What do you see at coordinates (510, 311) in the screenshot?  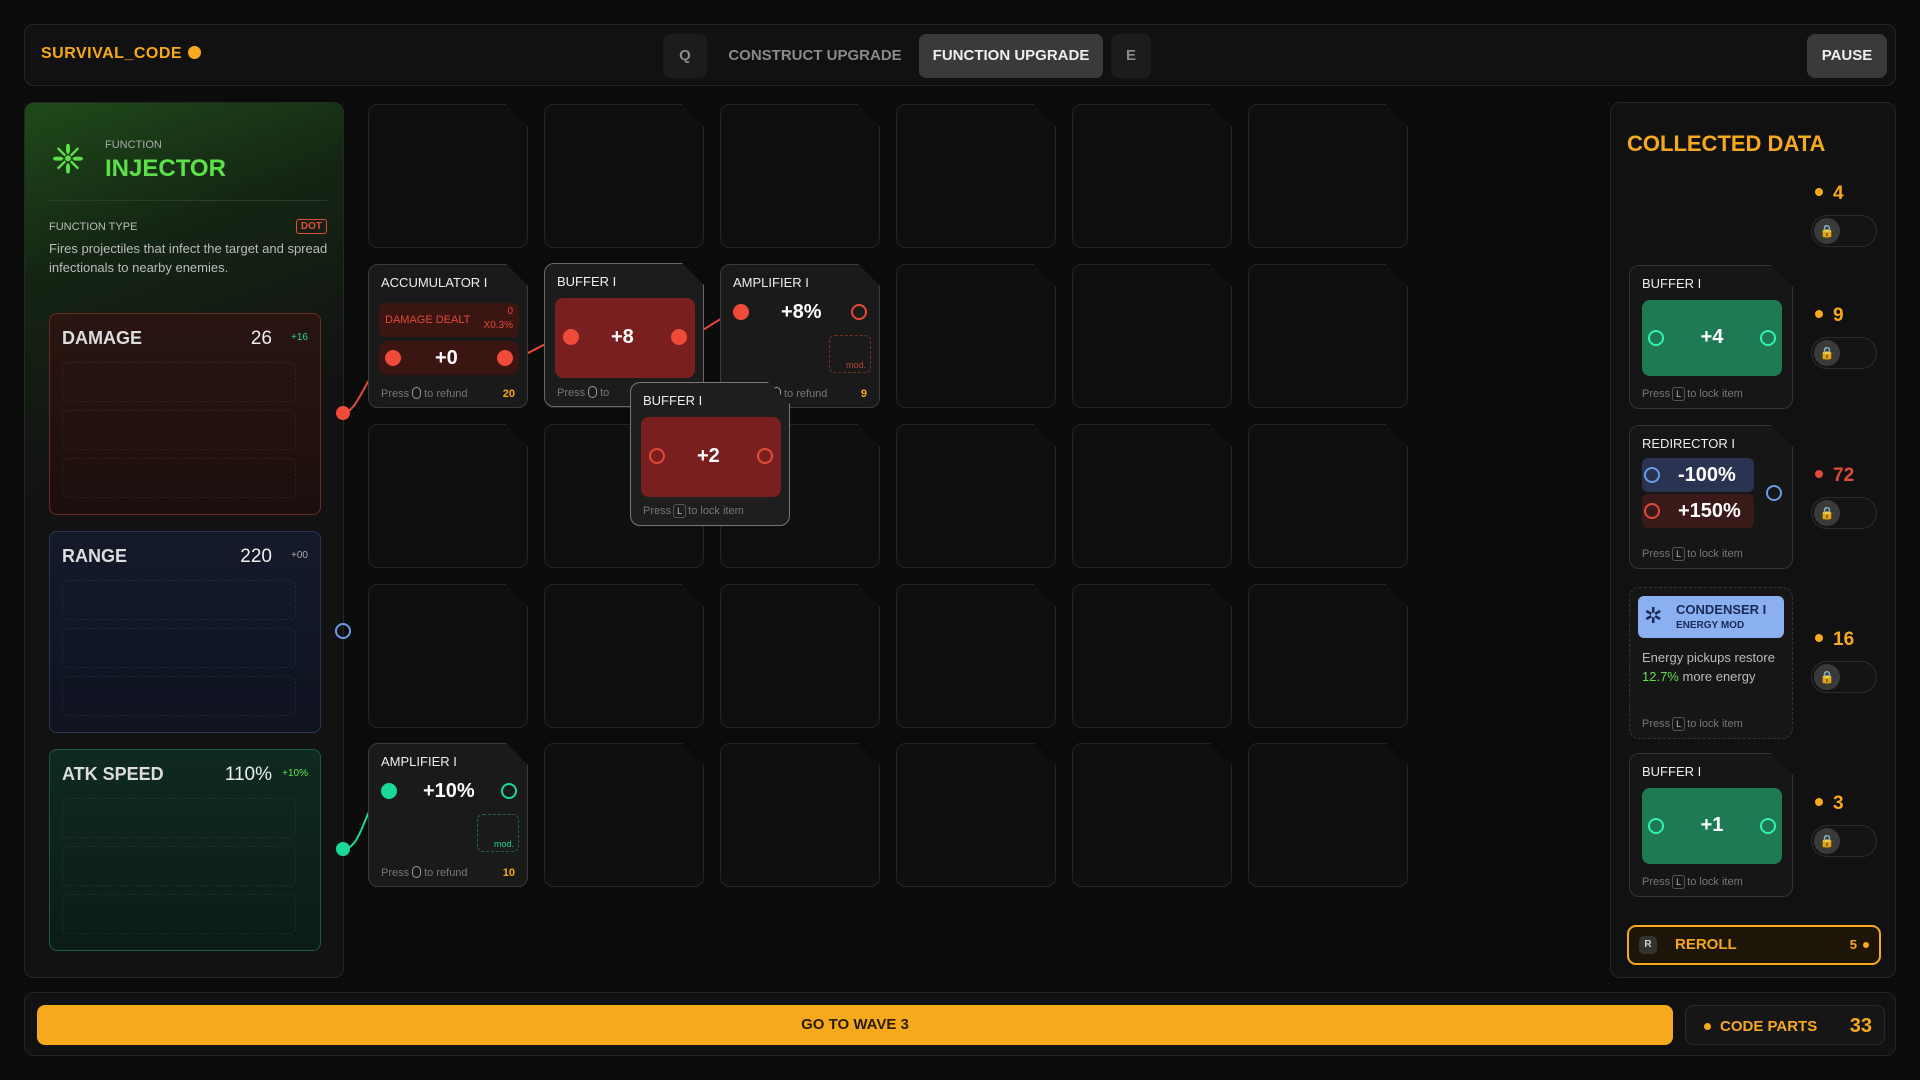 I see `damage-dealt-value: 0` at bounding box center [510, 311].